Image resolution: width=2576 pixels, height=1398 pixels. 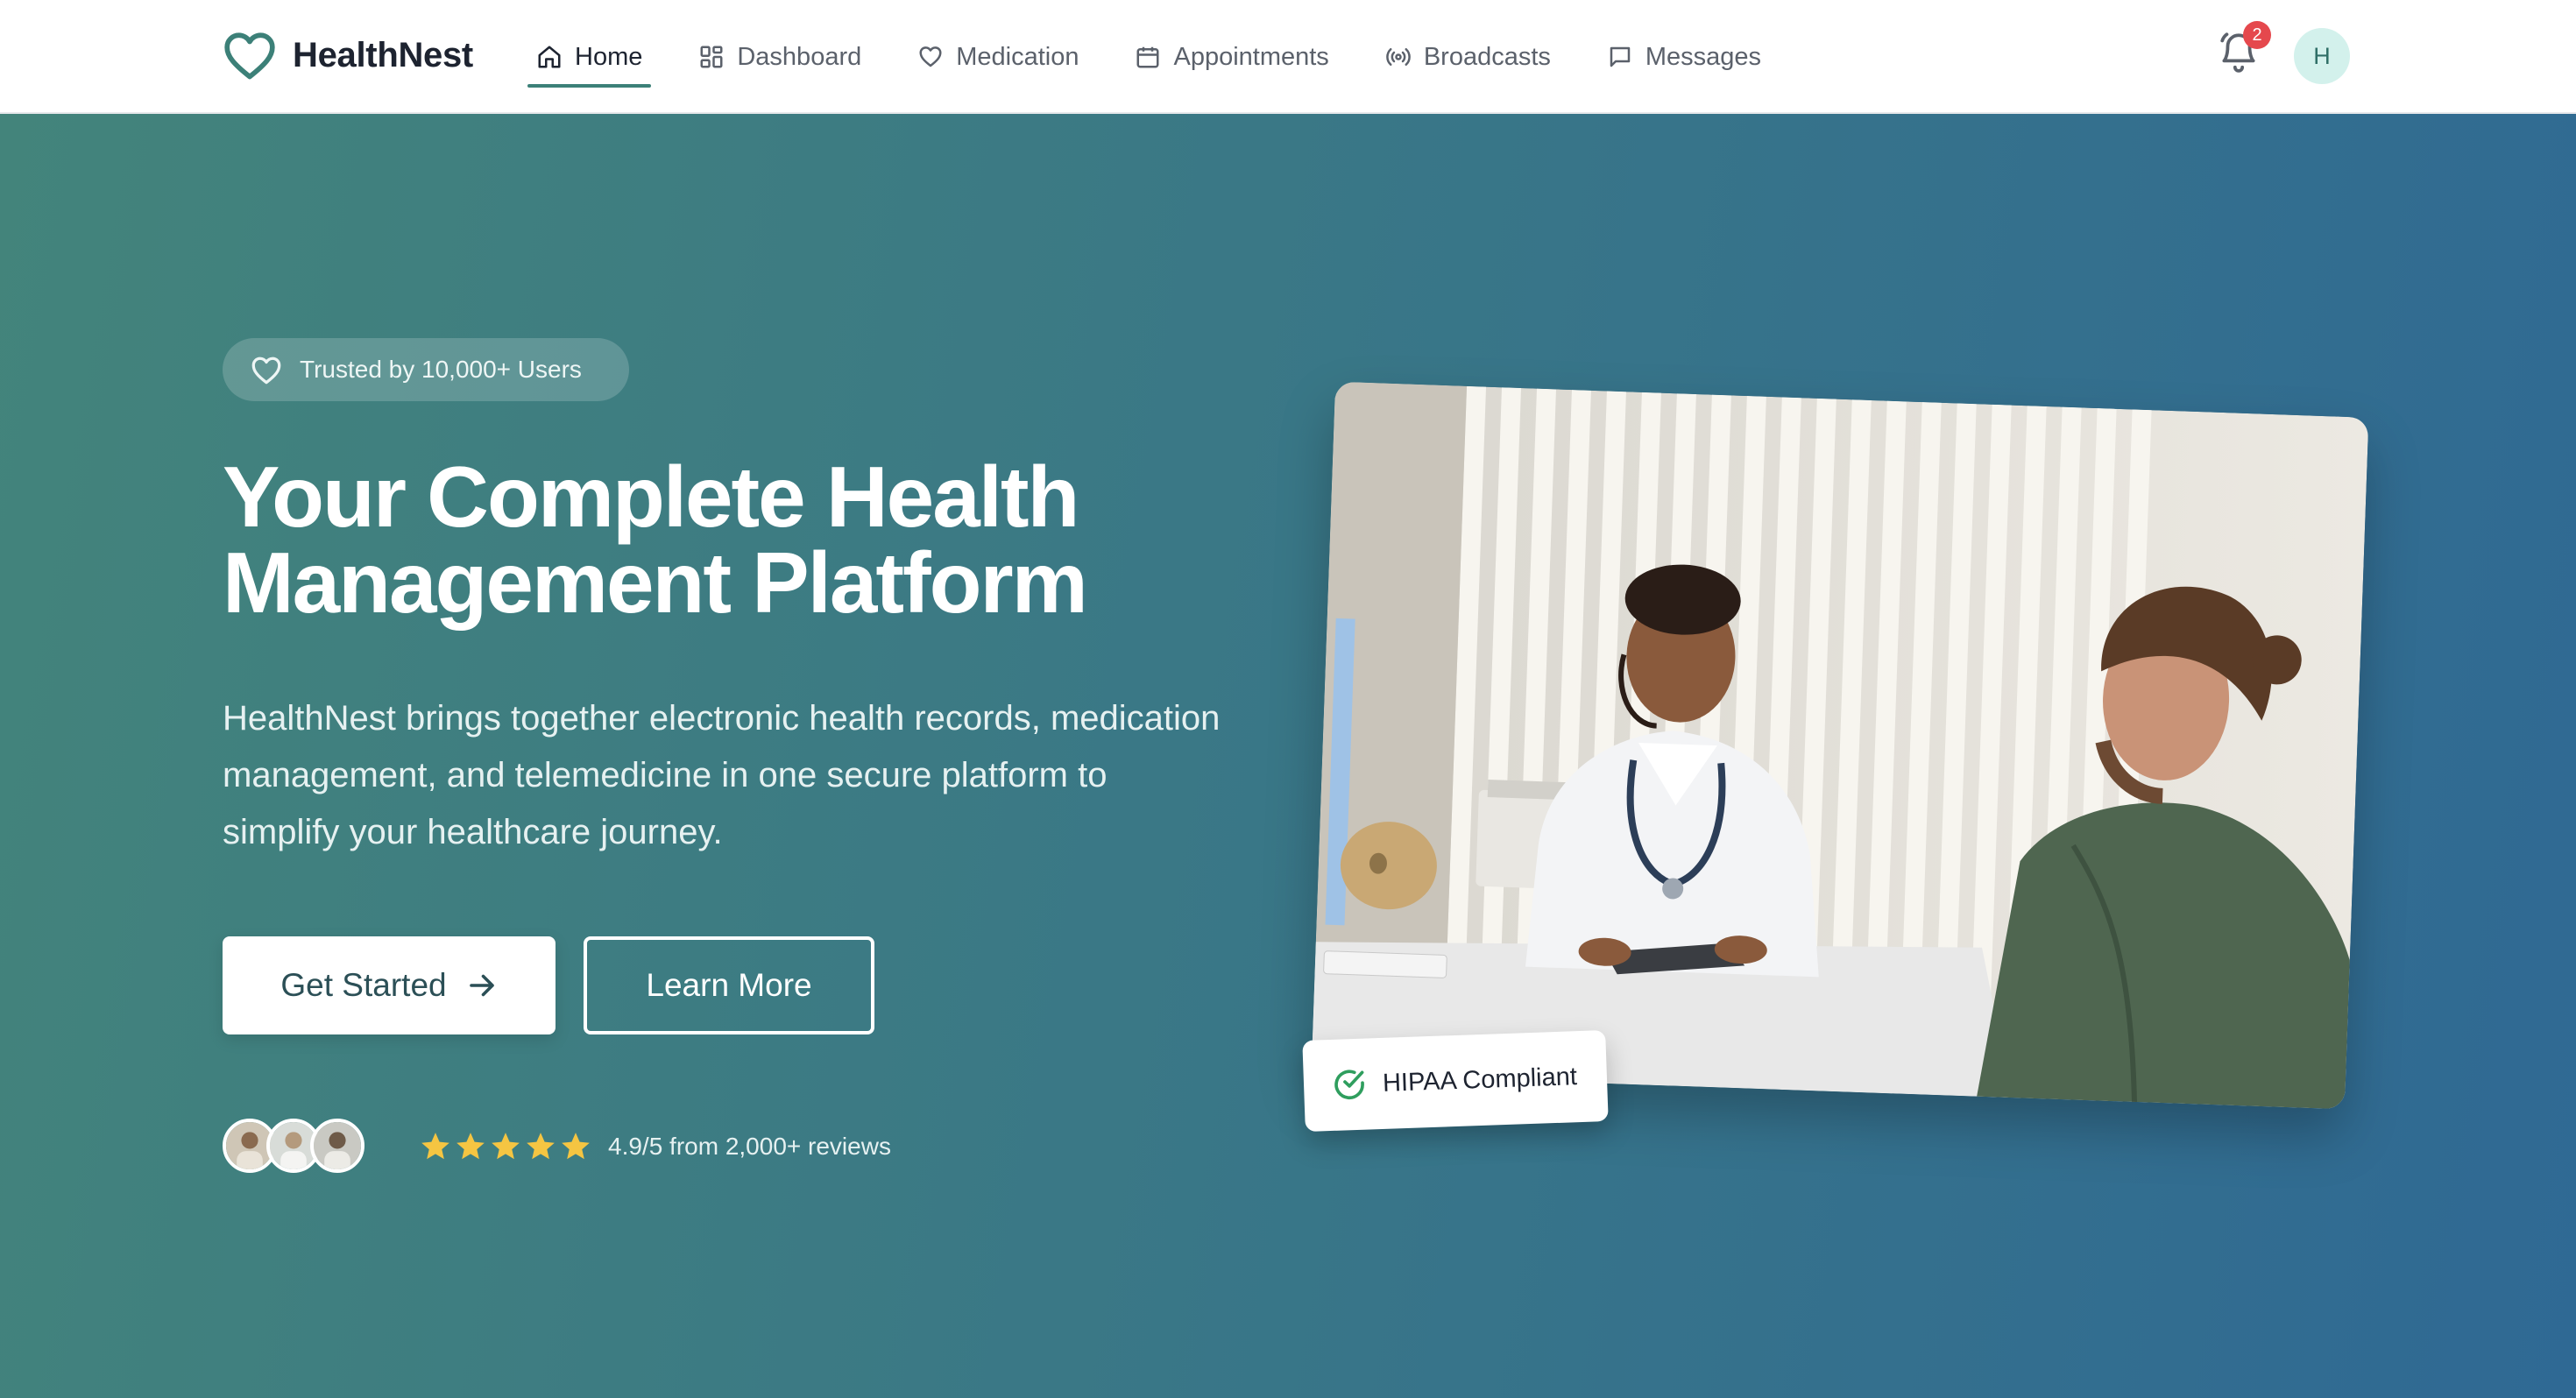 I want to click on nav-item-home: Home, so click(x=589, y=60).